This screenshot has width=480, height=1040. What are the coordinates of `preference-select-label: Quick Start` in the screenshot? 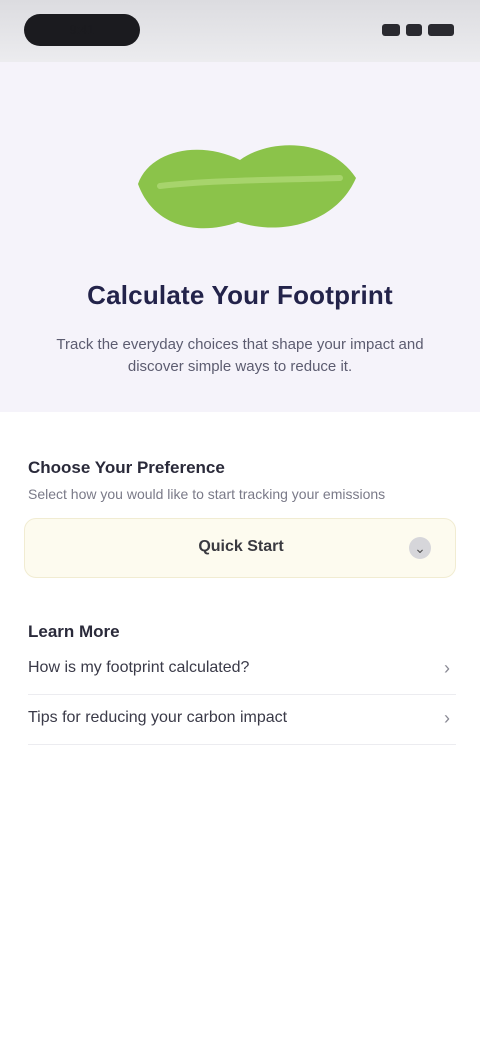 It's located at (241, 546).